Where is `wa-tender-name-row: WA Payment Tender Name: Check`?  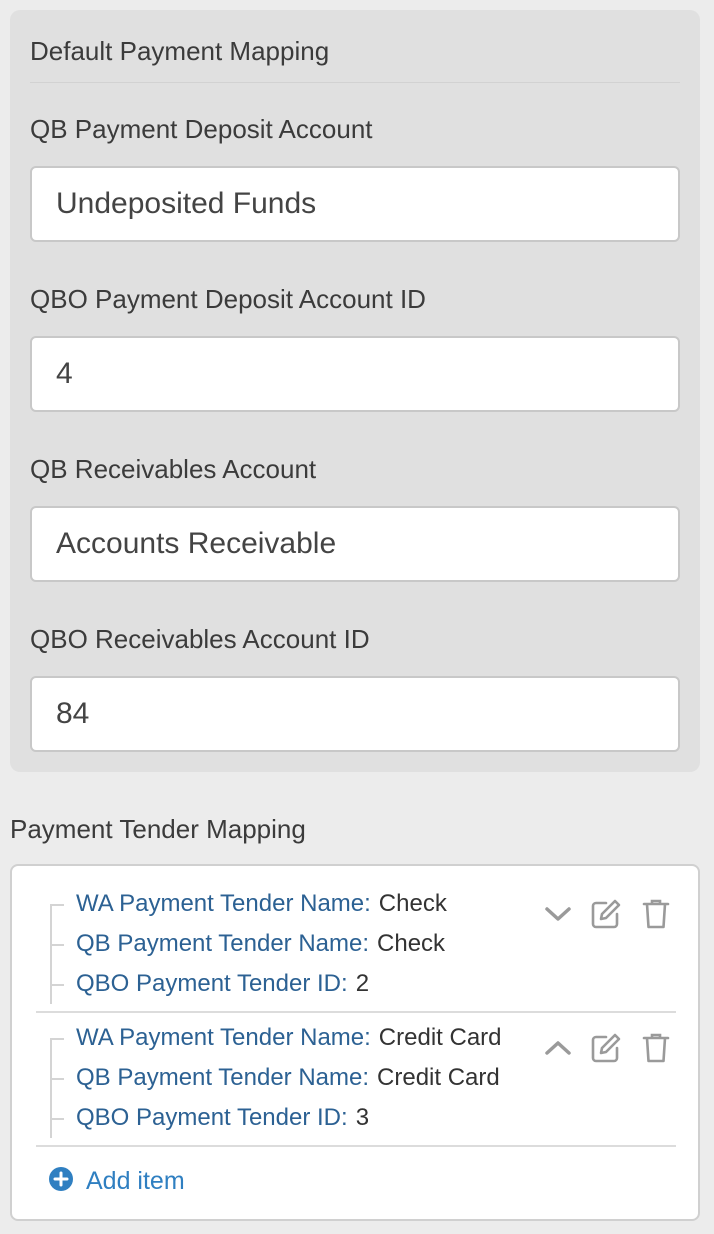 wa-tender-name-row: WA Payment Tender Name: Check is located at coordinates (261, 904).